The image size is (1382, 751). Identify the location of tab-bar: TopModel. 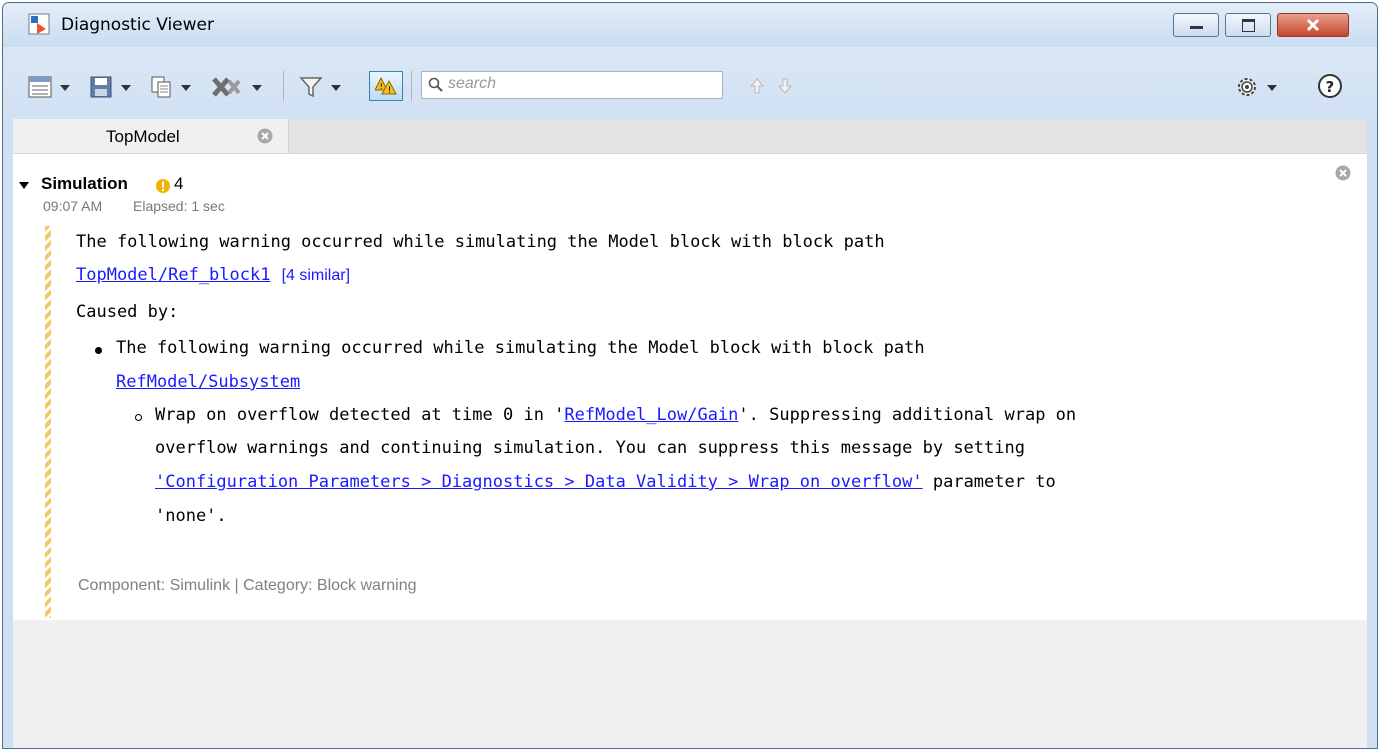
(690, 136).